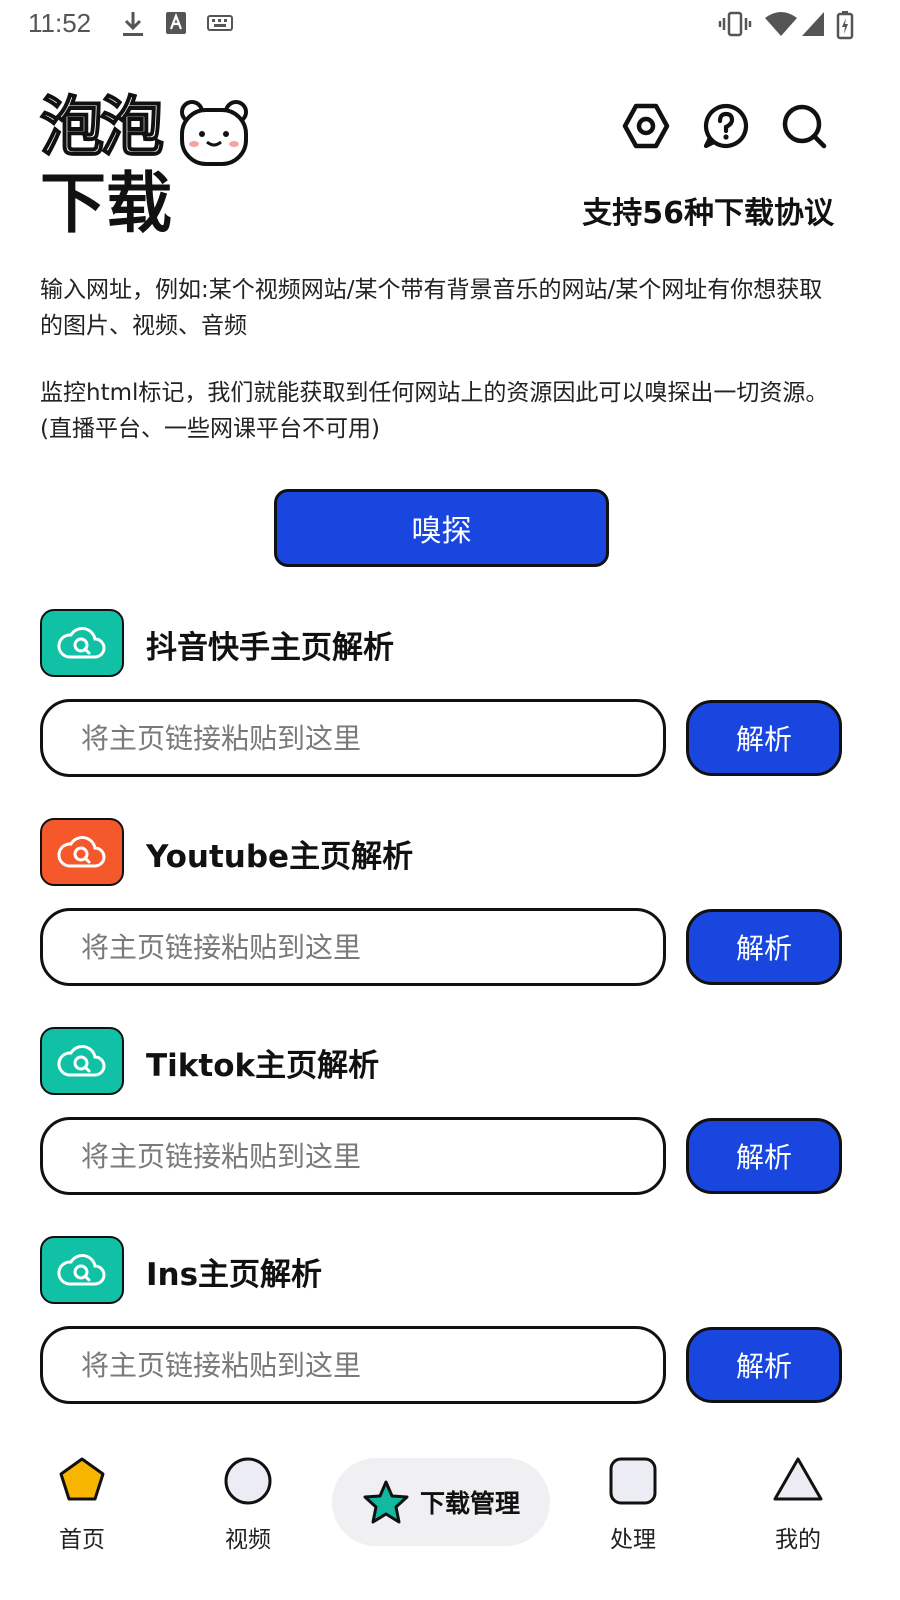 The width and height of the screenshot is (900, 1600). What do you see at coordinates (176, 23) in the screenshot?
I see `font-a-icon` at bounding box center [176, 23].